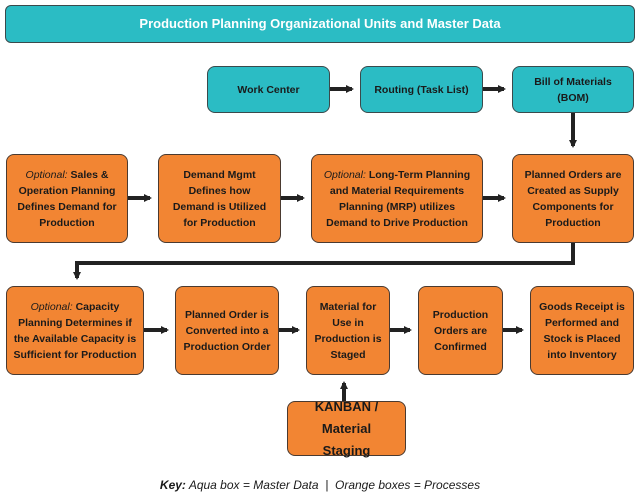  Describe the element at coordinates (268, 89) in the screenshot. I see `master-data-work-center: Work Center` at that location.